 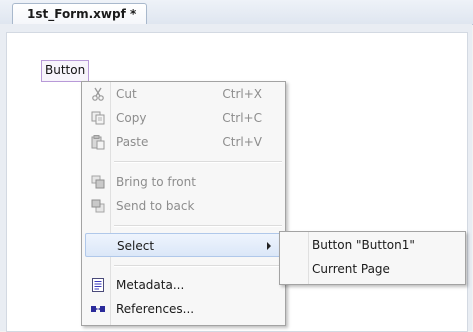 I want to click on menu-item-send-to-back: Send to back, so click(x=183, y=206).